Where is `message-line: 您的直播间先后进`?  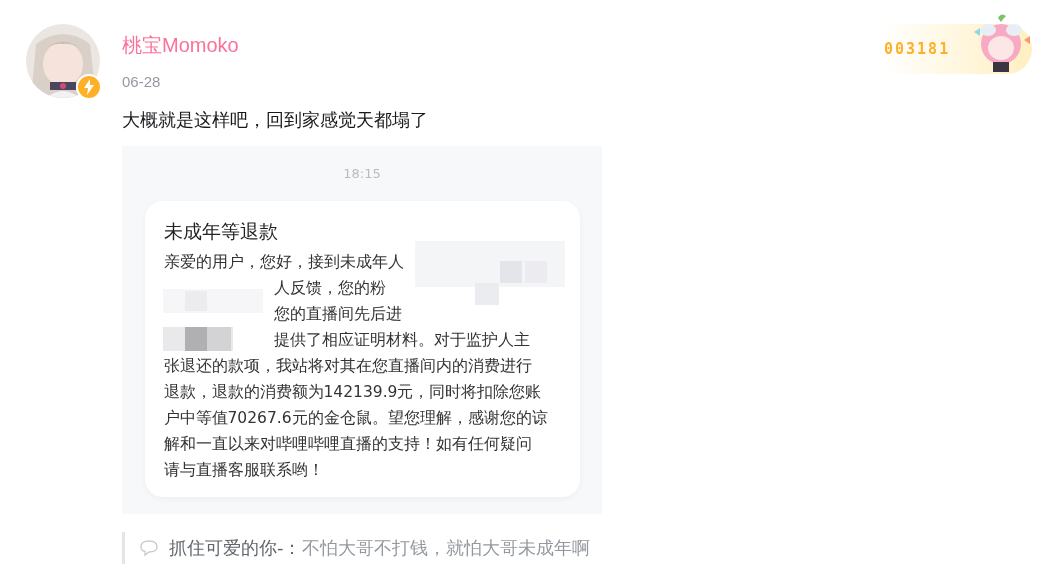 message-line: 您的直播间先后进 is located at coordinates (337, 314).